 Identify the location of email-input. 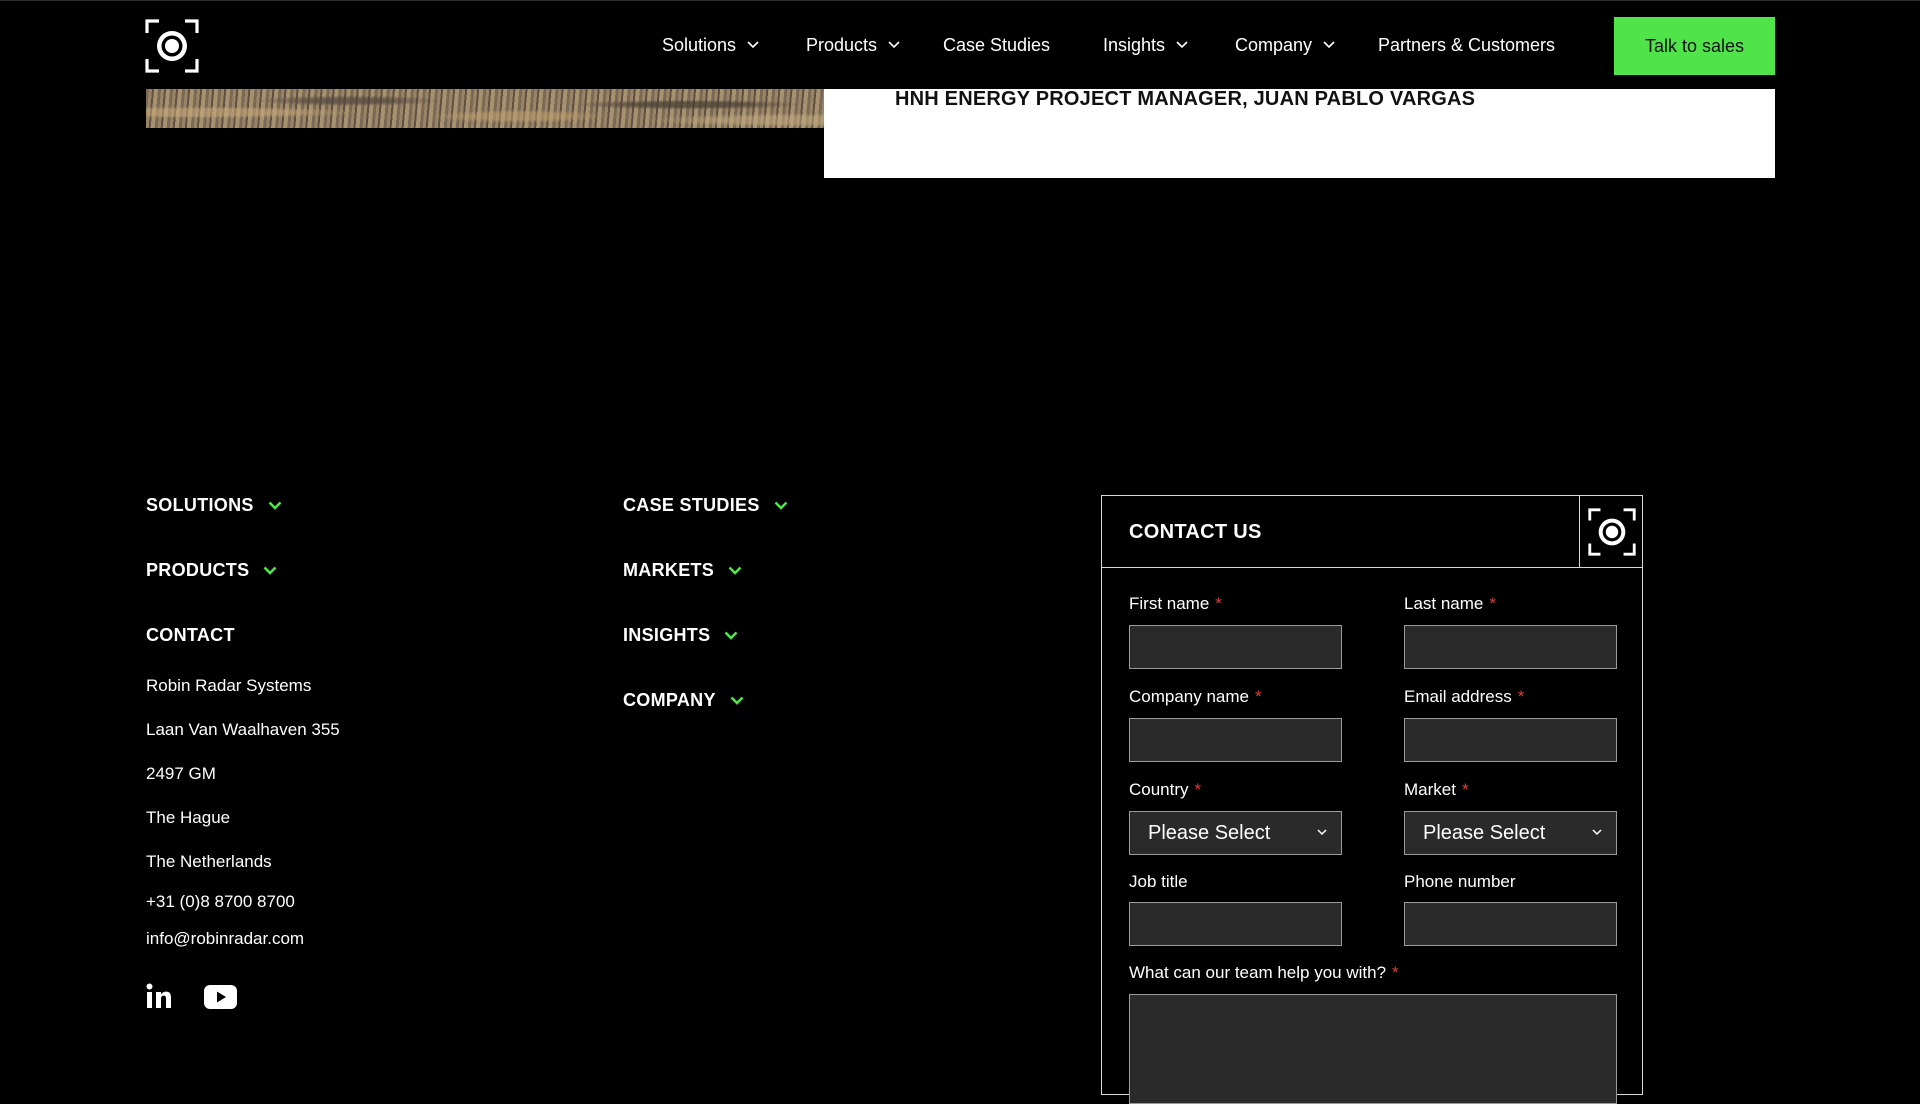
(1510, 740).